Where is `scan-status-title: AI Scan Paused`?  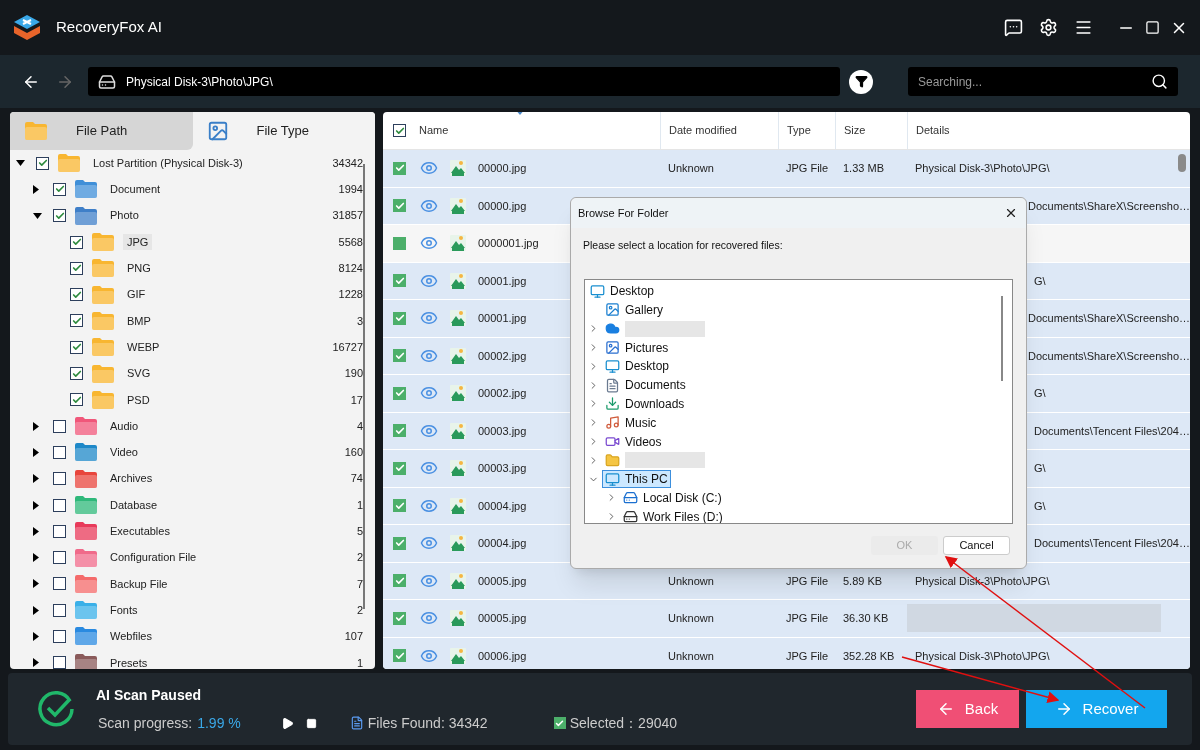
scan-status-title: AI Scan Paused is located at coordinates (149, 695).